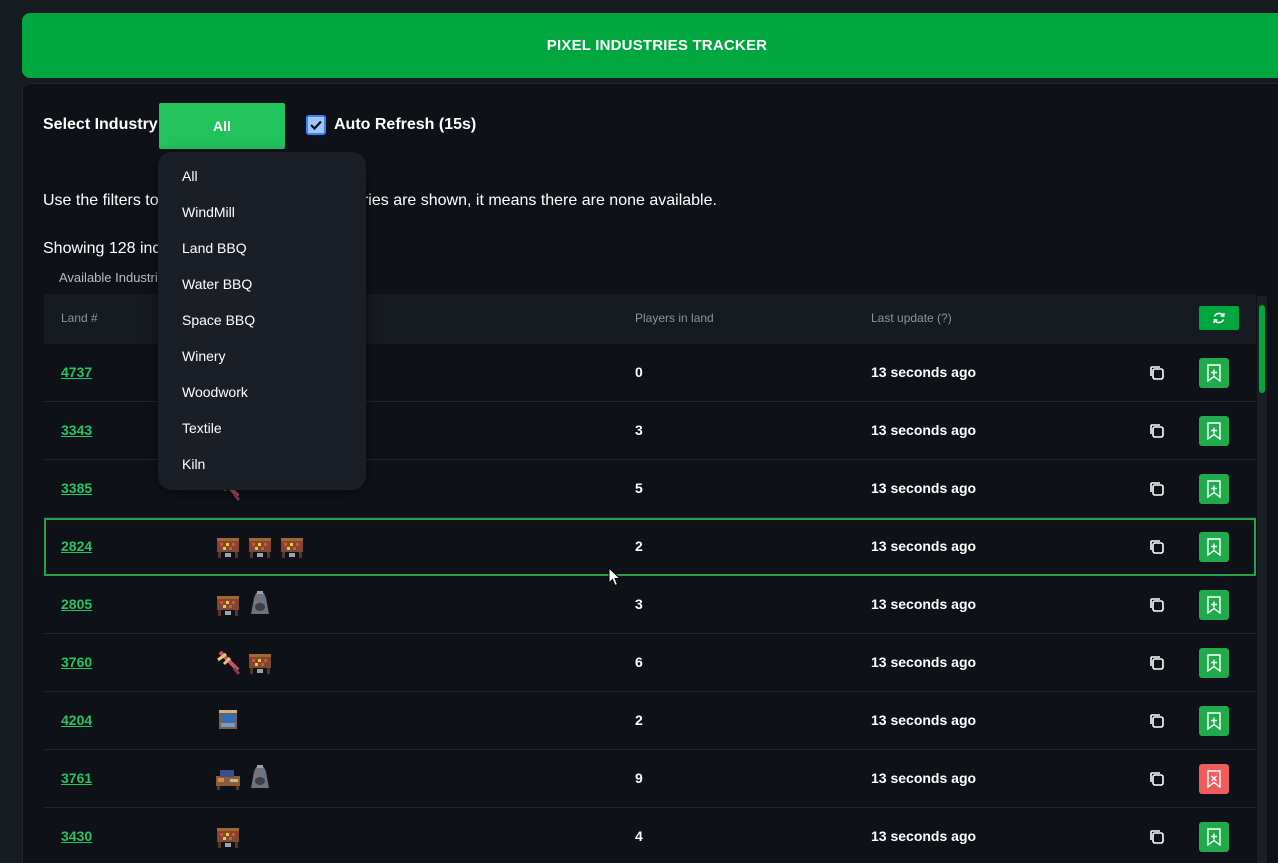  Describe the element at coordinates (108, 277) in the screenshot. I see `available-industries-label: Available Industri` at that location.